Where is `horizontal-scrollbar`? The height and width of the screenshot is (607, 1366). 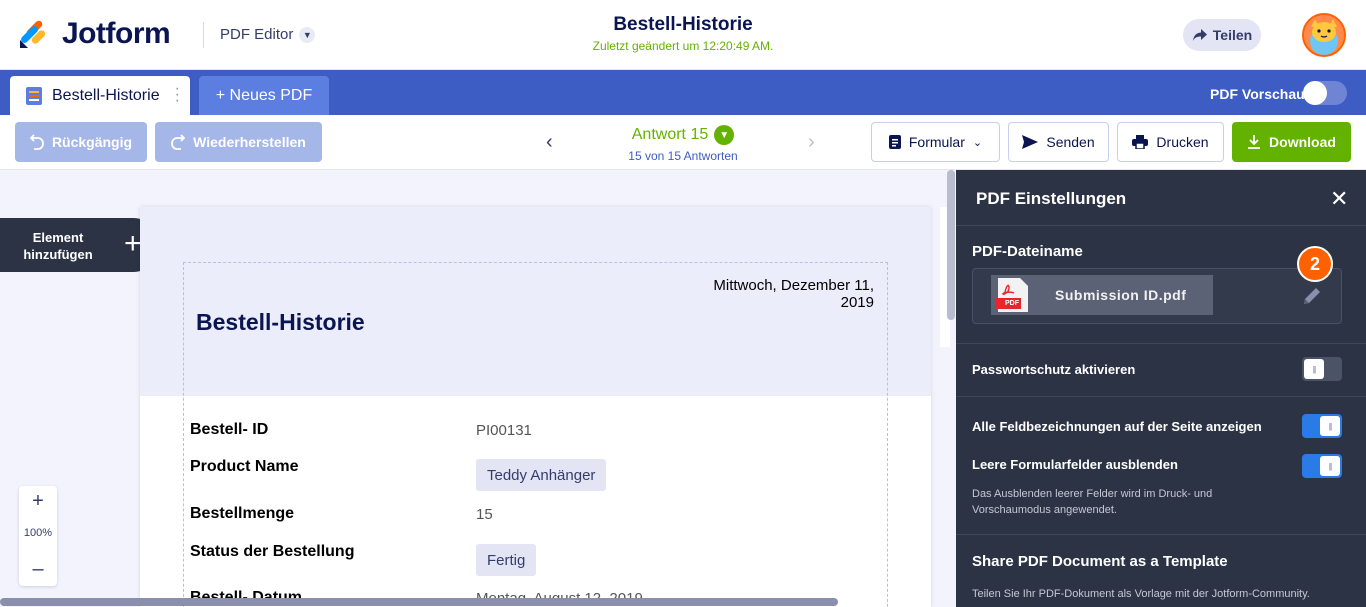
horizontal-scrollbar is located at coordinates (419, 602).